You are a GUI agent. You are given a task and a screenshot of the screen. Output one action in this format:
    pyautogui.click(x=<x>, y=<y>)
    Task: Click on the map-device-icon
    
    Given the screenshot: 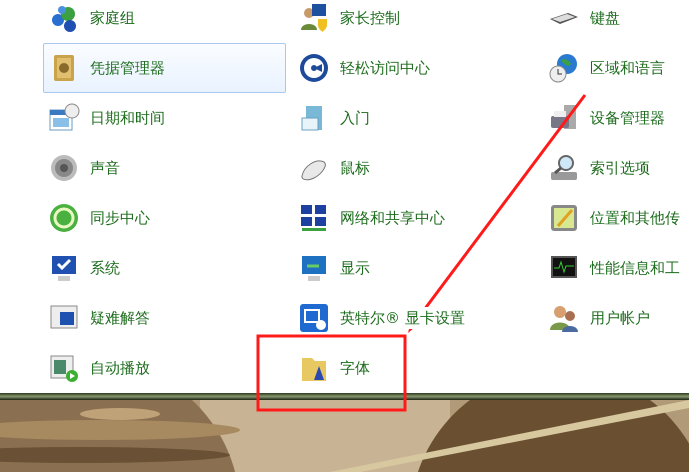 What is the action you would take?
    pyautogui.click(x=564, y=218)
    